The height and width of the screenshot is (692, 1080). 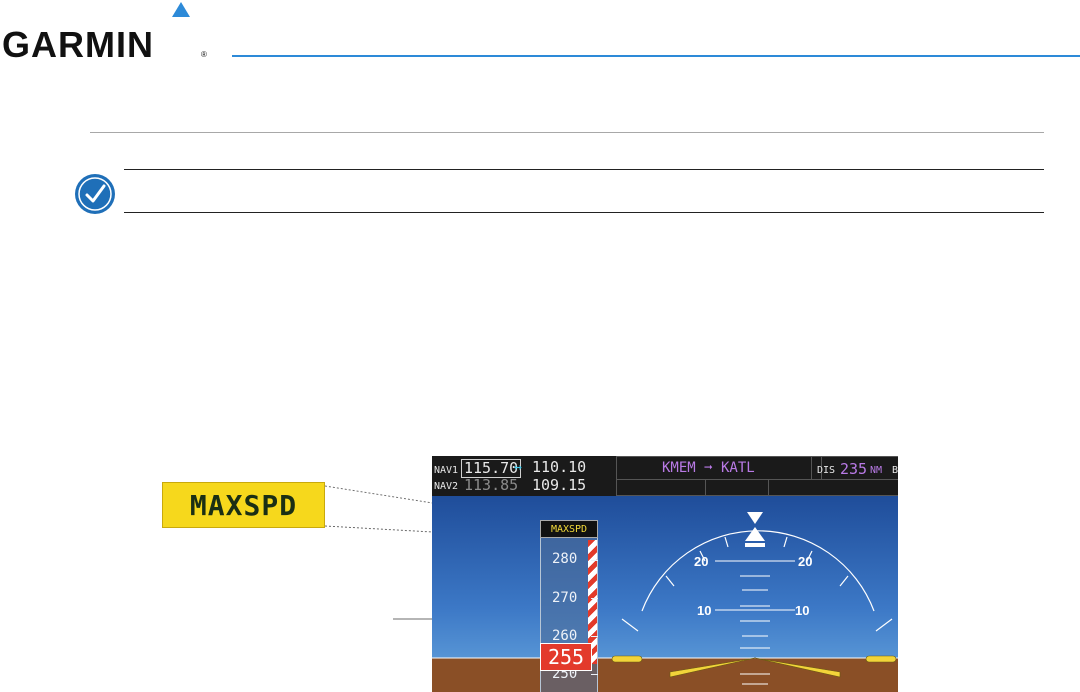 What do you see at coordinates (491, 485) in the screenshot?
I see `nav2-active-frequency: 113.85` at bounding box center [491, 485].